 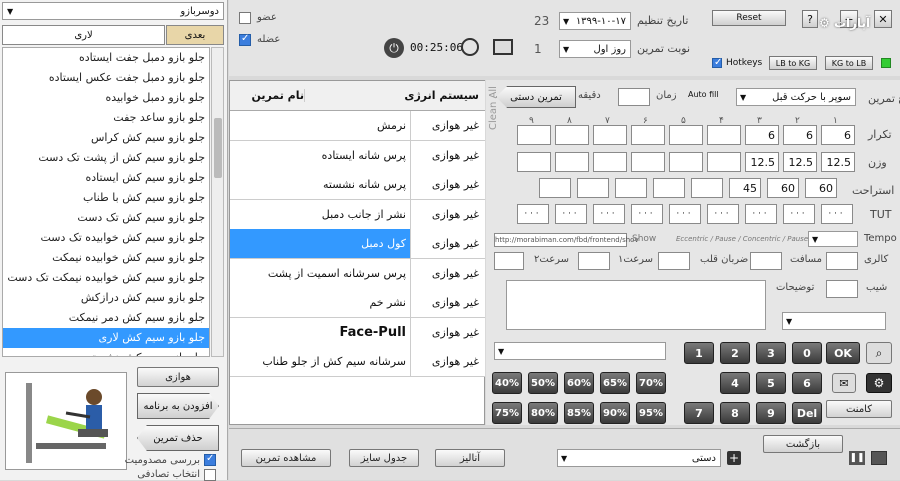 What do you see at coordinates (879, 383) in the screenshot?
I see `gear-icon: ⚙` at bounding box center [879, 383].